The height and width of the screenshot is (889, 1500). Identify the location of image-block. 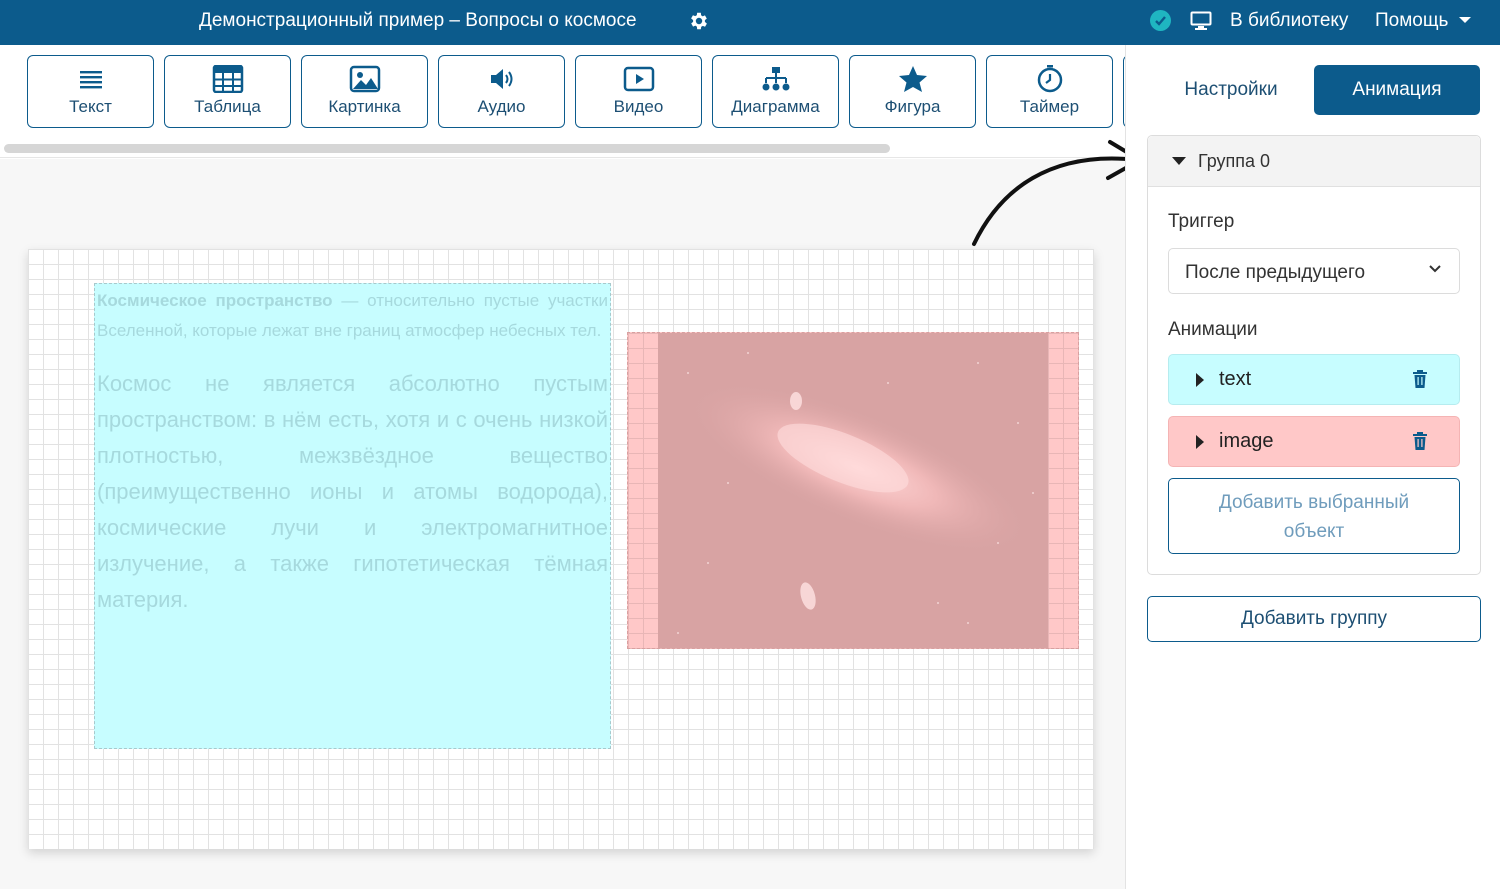
(853, 490).